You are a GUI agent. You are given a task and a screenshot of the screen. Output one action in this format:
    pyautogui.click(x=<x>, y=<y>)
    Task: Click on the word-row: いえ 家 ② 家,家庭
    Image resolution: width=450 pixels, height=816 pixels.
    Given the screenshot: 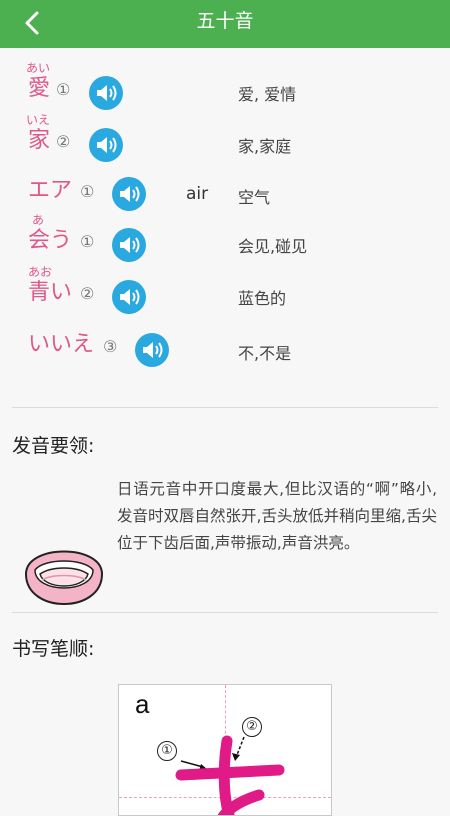 What is the action you would take?
    pyautogui.click(x=225, y=138)
    